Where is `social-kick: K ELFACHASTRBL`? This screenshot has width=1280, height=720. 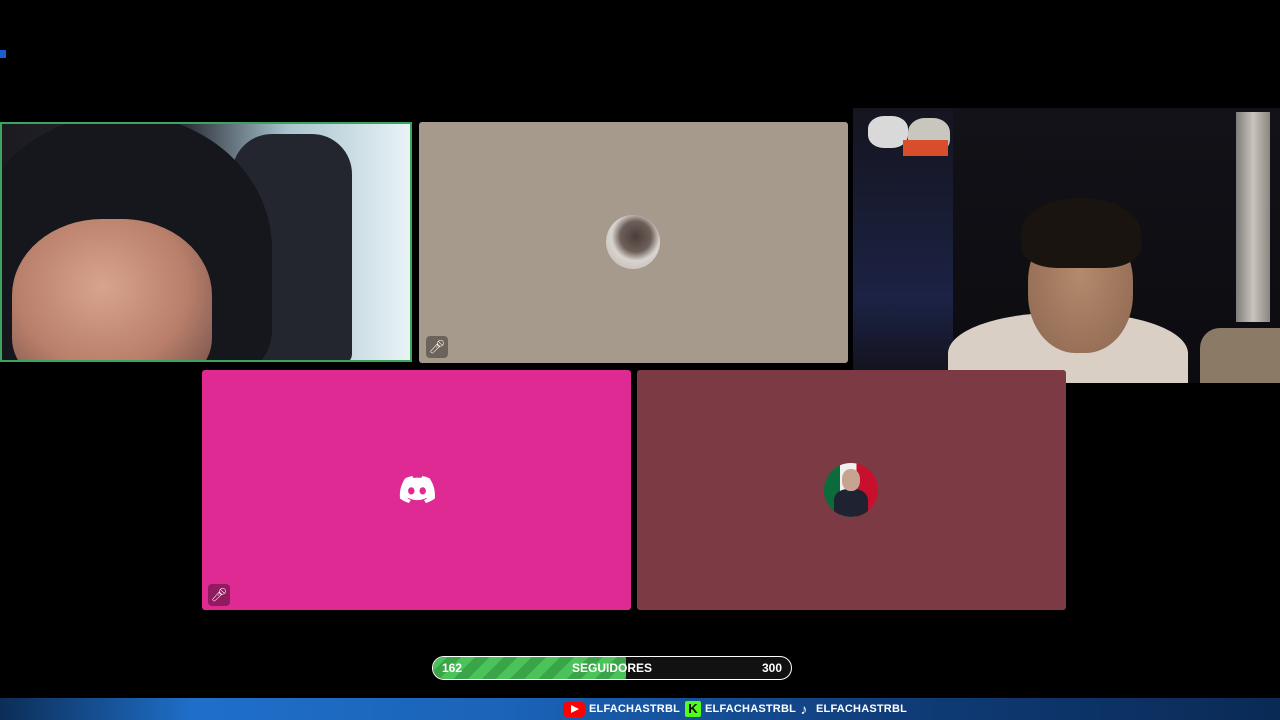
social-kick: K ELFACHASTRBL is located at coordinates (740, 709).